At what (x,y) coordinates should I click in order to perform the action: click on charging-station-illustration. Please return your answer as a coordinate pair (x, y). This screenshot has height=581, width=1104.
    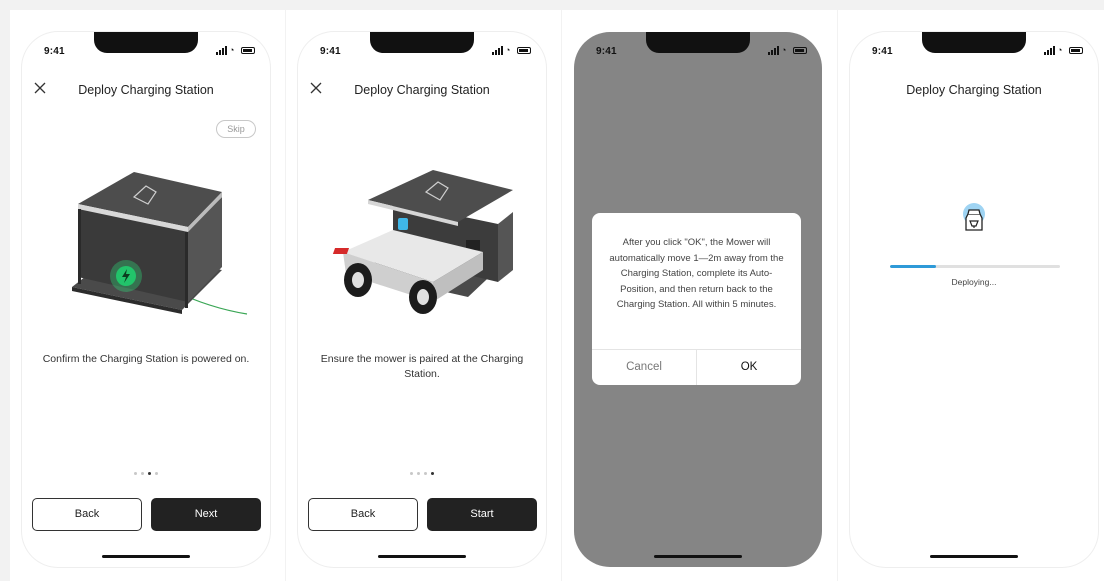
    Looking at the image, I should click on (160, 243).